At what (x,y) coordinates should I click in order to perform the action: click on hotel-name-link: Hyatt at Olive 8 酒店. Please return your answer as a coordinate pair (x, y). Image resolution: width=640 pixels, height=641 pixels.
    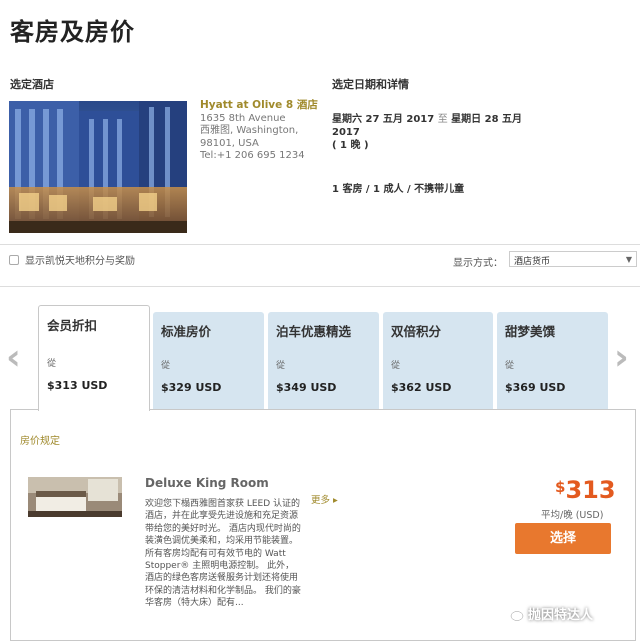
    Looking at the image, I should click on (260, 105).